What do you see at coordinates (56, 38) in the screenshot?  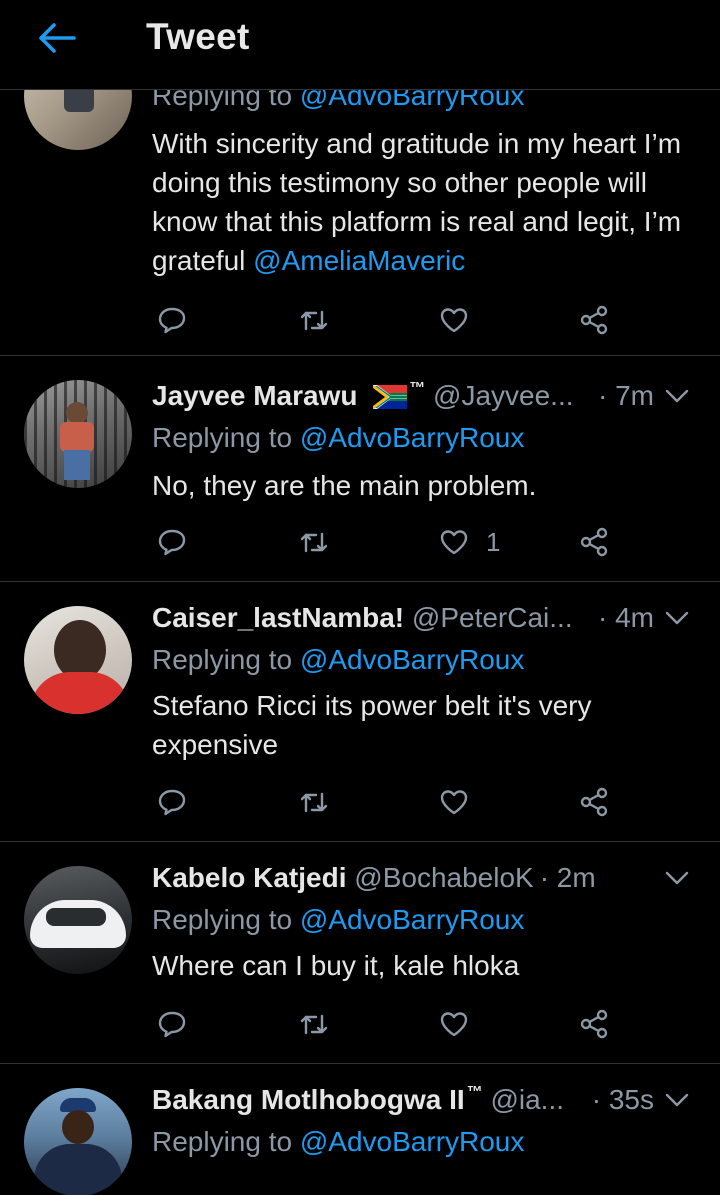 I see `back-arrow-icon` at bounding box center [56, 38].